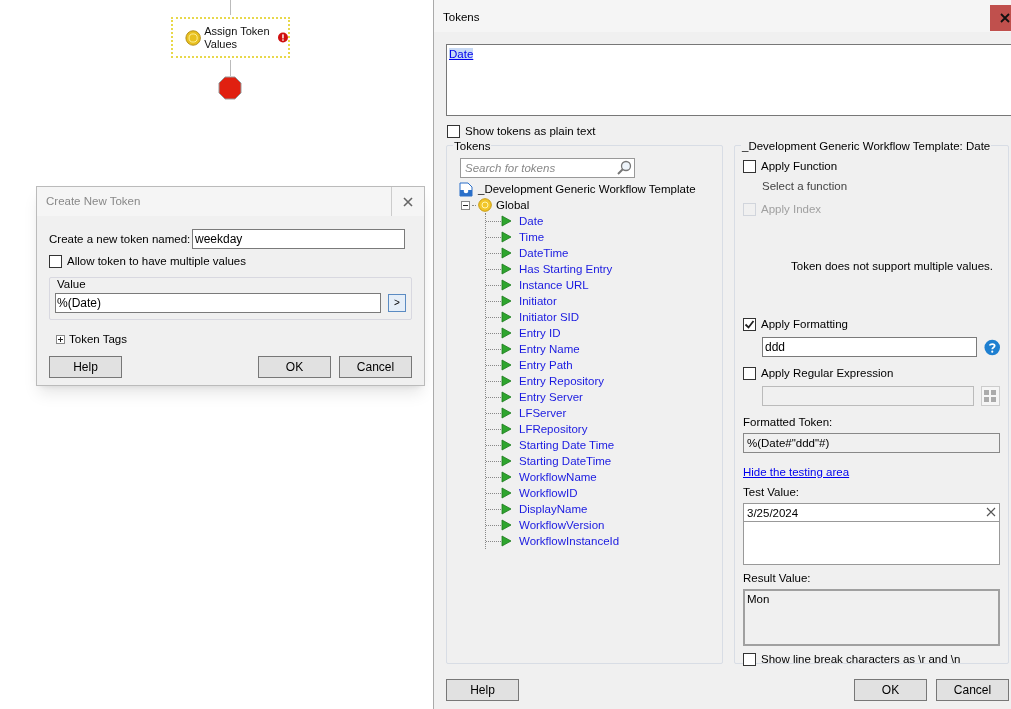 The image size is (1011, 709). What do you see at coordinates (531, 221) in the screenshot?
I see `tree-item: Date` at bounding box center [531, 221].